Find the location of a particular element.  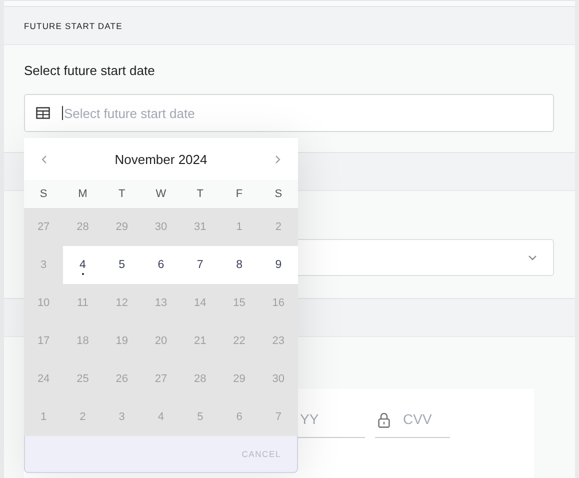

calendar-day: 14 is located at coordinates (200, 303).